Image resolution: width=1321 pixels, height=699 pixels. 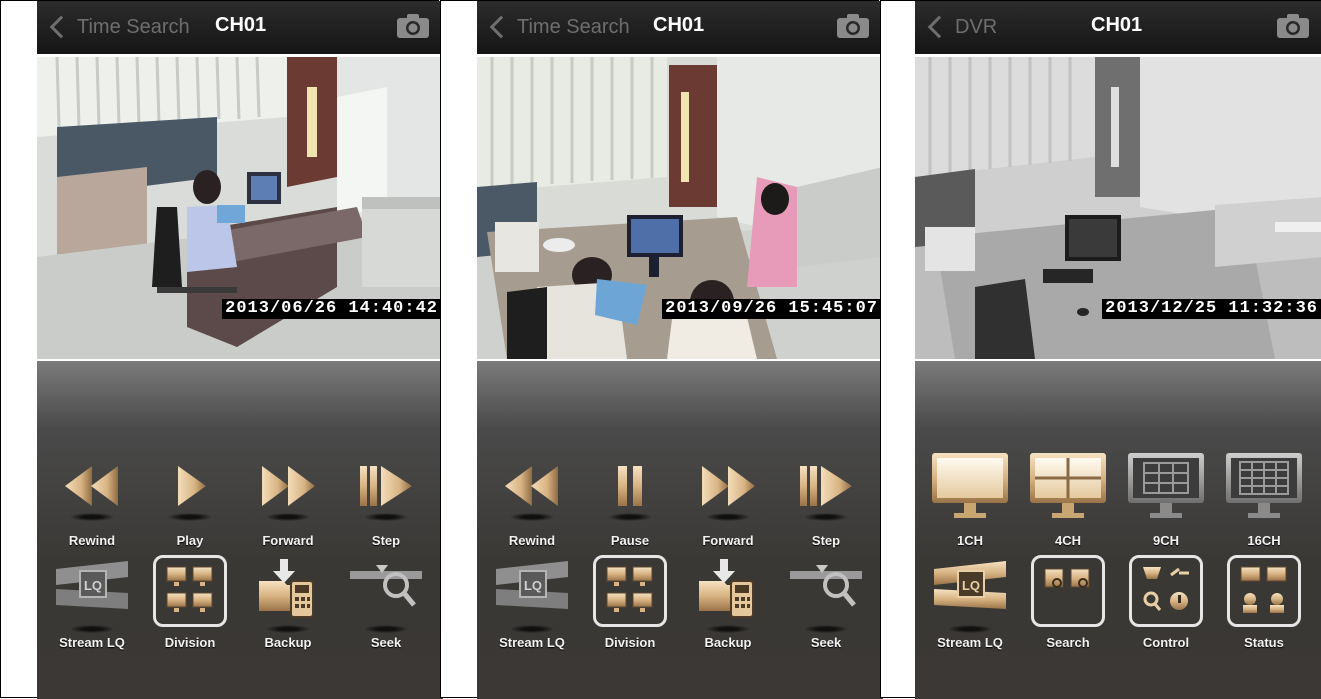 What do you see at coordinates (1068, 642) in the screenshot?
I see `search-label: Search` at bounding box center [1068, 642].